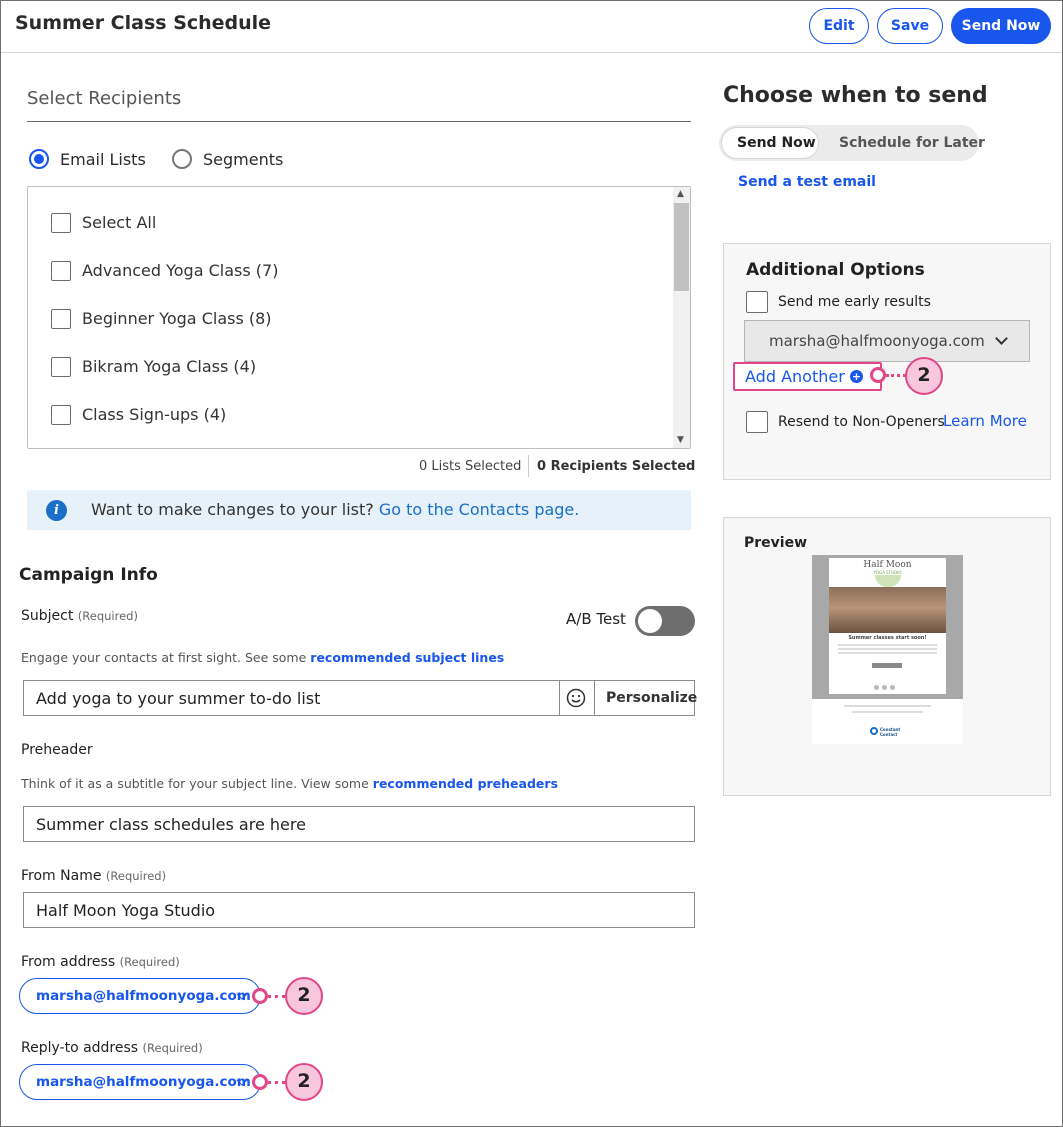 Image resolution: width=1063 pixels, height=1127 pixels. Describe the element at coordinates (243, 159) in the screenshot. I see `segments-label: Segments` at that location.